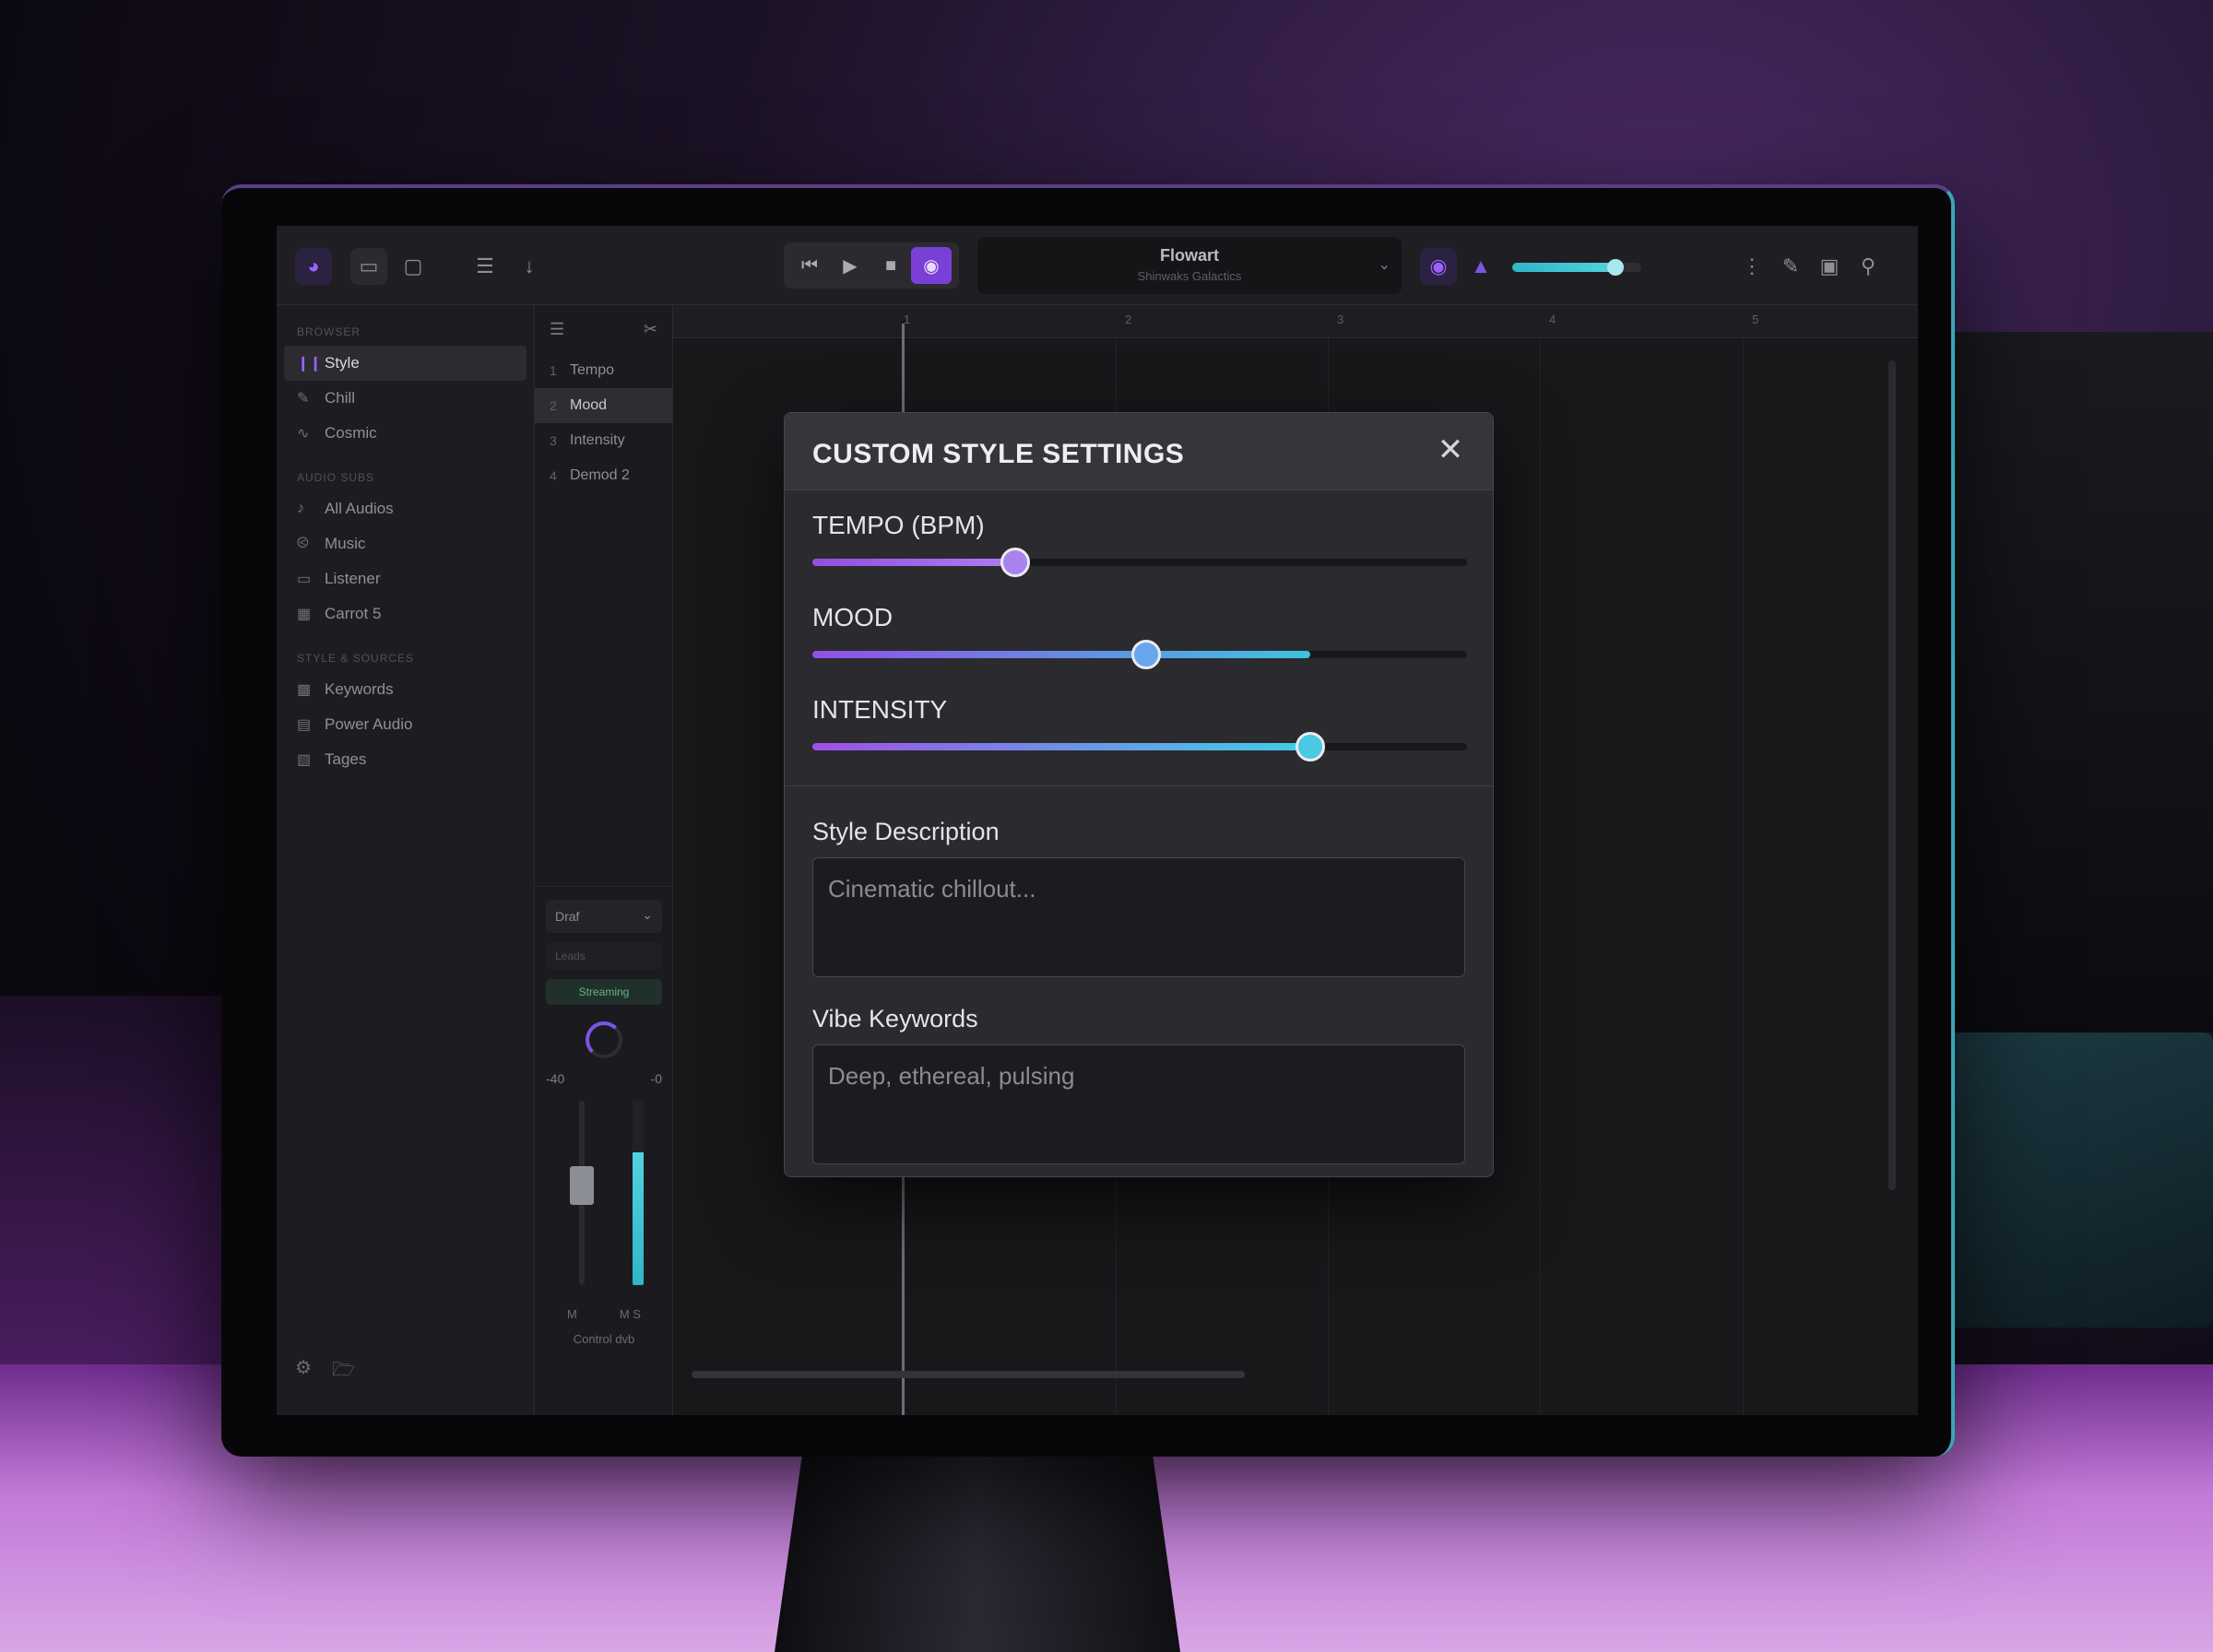 Image resolution: width=2213 pixels, height=1652 pixels. What do you see at coordinates (1189, 265) in the screenshot?
I see `project-selector: Flowart Shinwaks Galactics ⌄` at bounding box center [1189, 265].